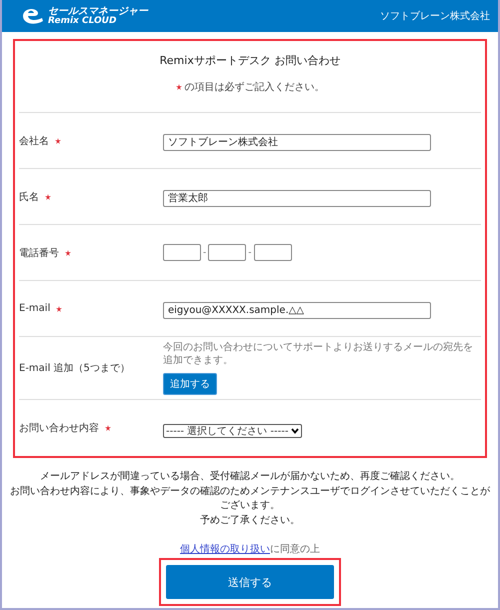 The width and height of the screenshot is (500, 610). Describe the element at coordinates (254, 87) in the screenshot. I see `required-note: の項目は必ずご記入ください。` at that location.